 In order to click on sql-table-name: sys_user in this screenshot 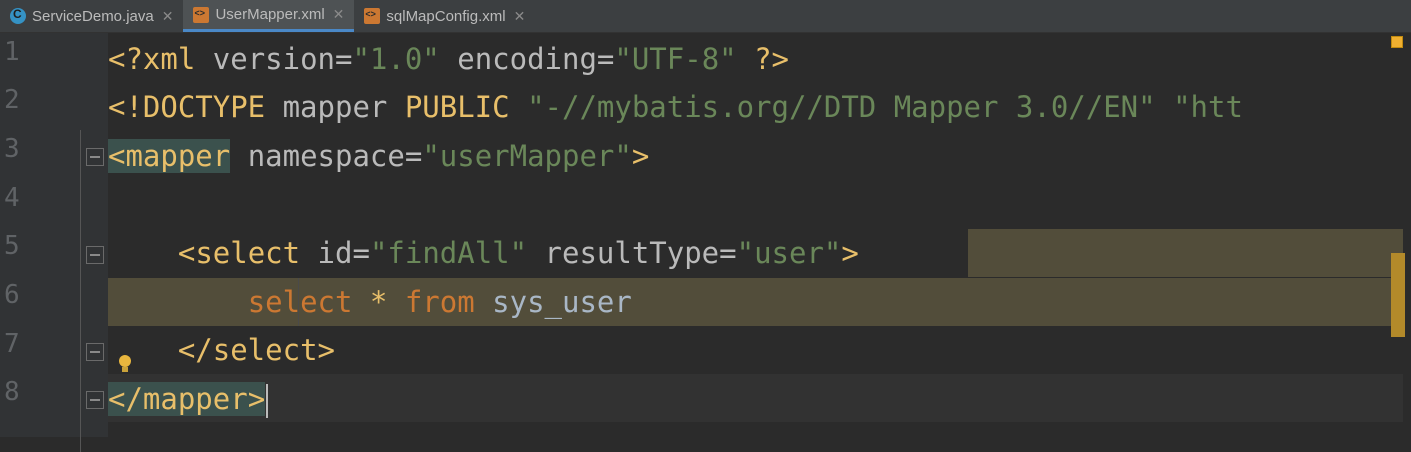, I will do `click(553, 302)`.